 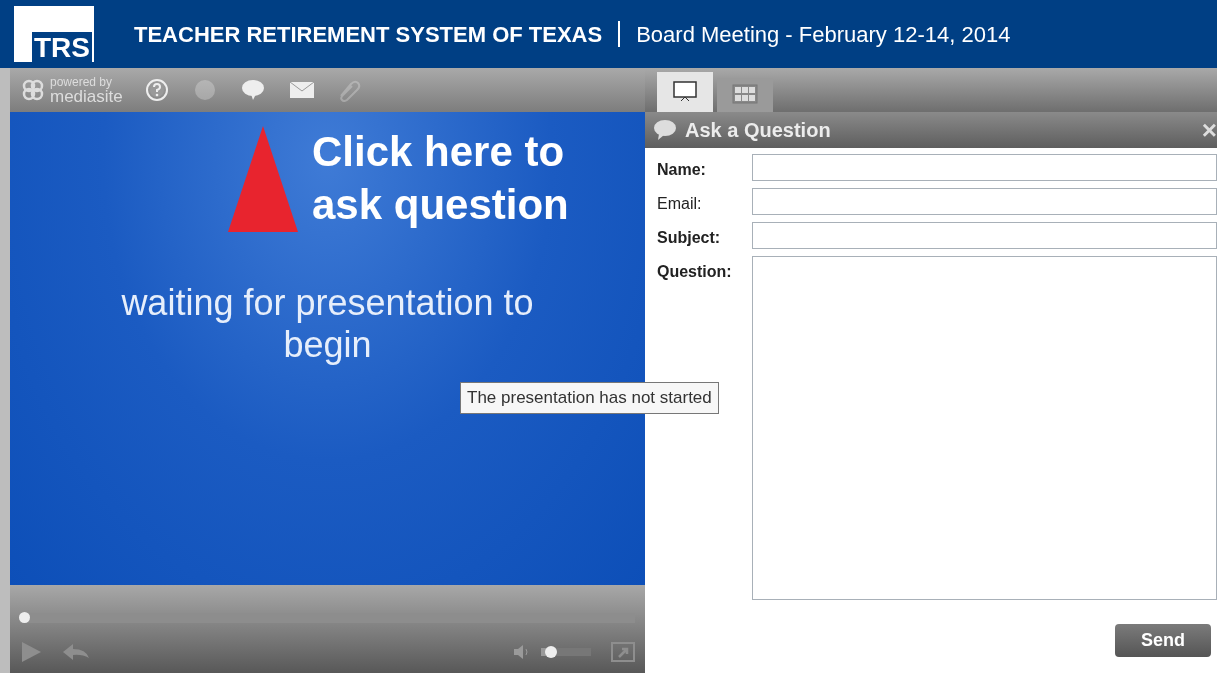 What do you see at coordinates (823, 34) in the screenshot?
I see `event-title: Board Meeting - February 12-14, 2014` at bounding box center [823, 34].